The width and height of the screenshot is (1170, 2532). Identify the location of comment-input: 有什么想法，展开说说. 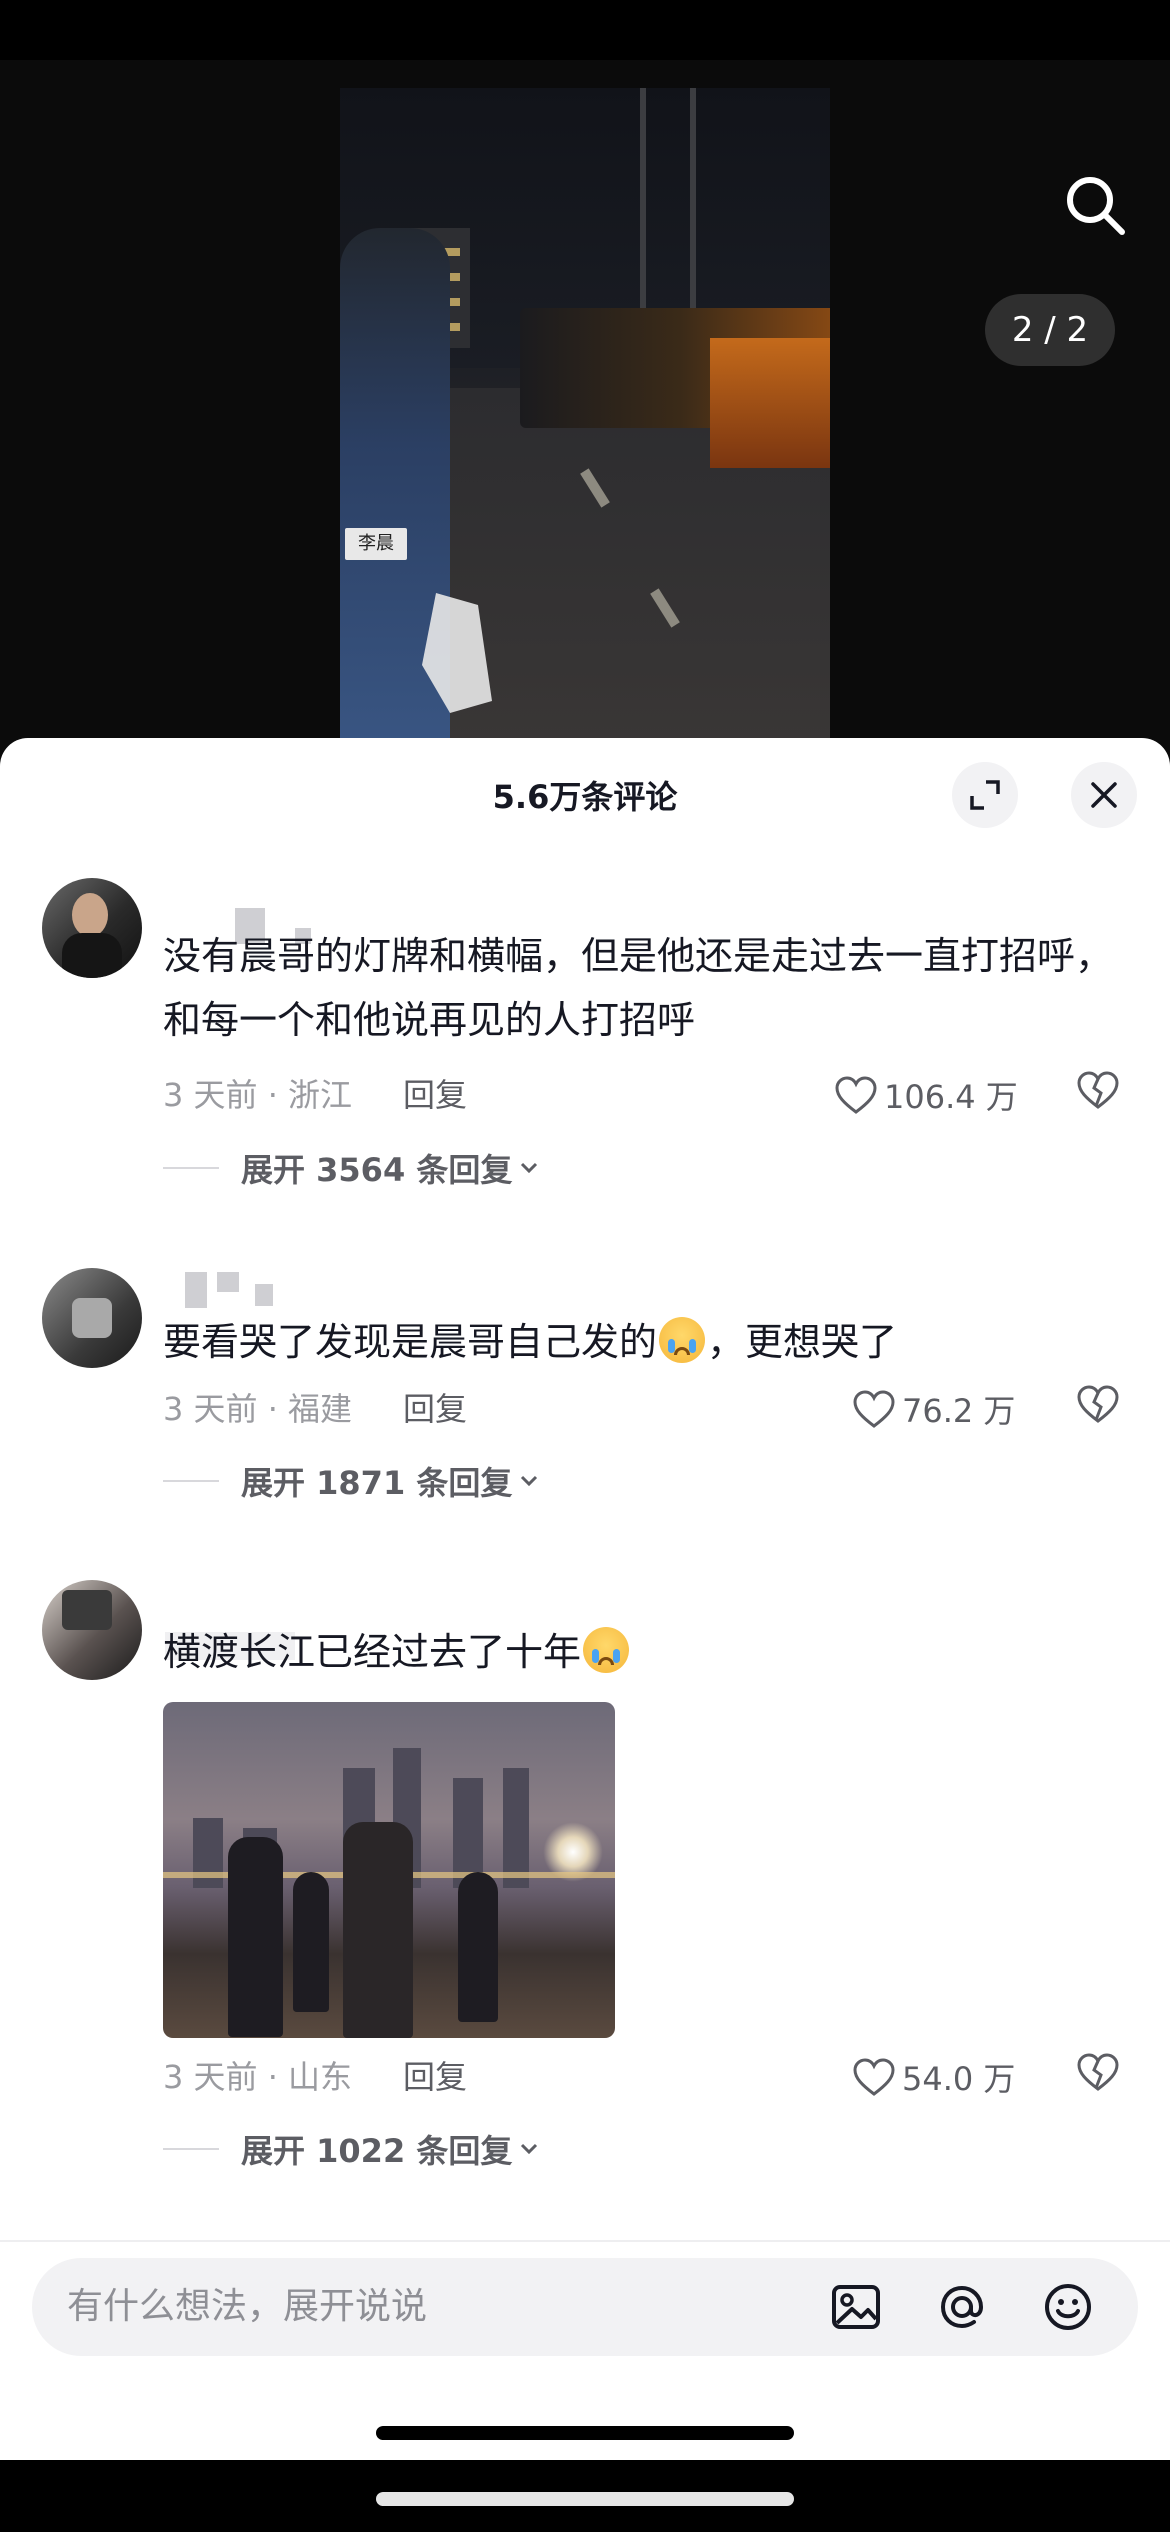
(585, 2307).